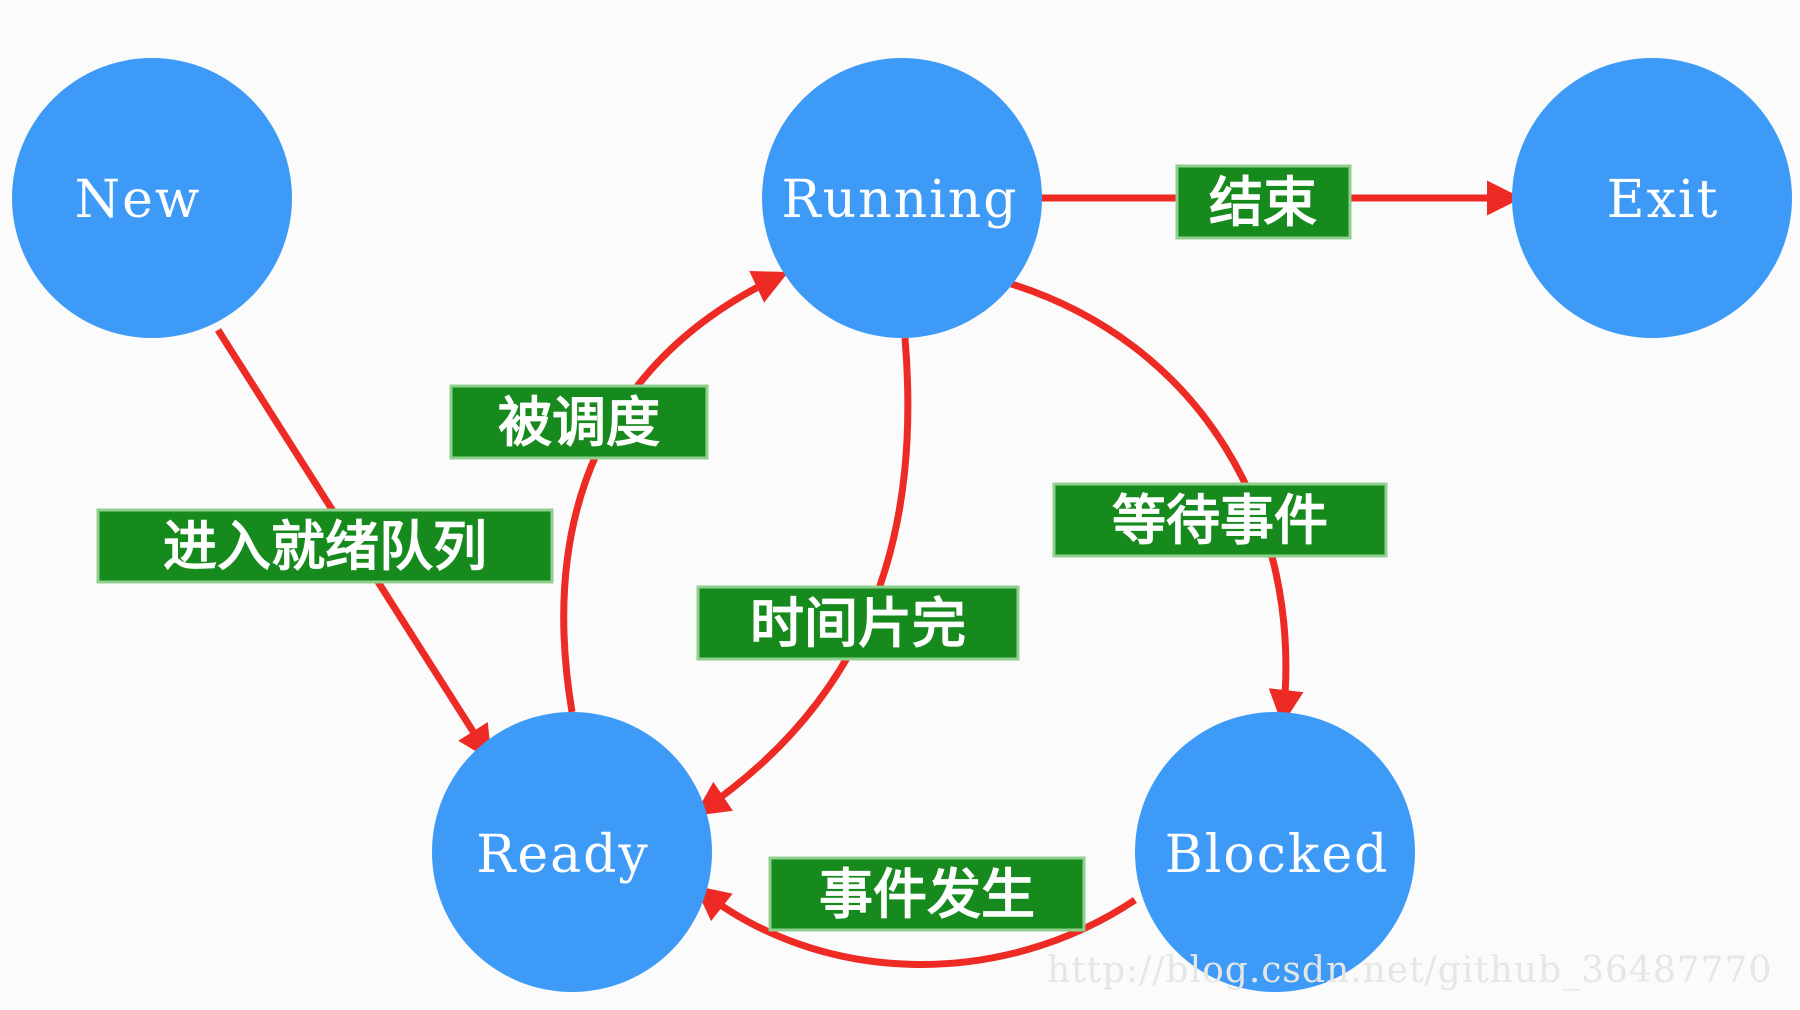 This screenshot has height=1010, width=1800. What do you see at coordinates (138, 200) in the screenshot?
I see `state-label-new: New` at bounding box center [138, 200].